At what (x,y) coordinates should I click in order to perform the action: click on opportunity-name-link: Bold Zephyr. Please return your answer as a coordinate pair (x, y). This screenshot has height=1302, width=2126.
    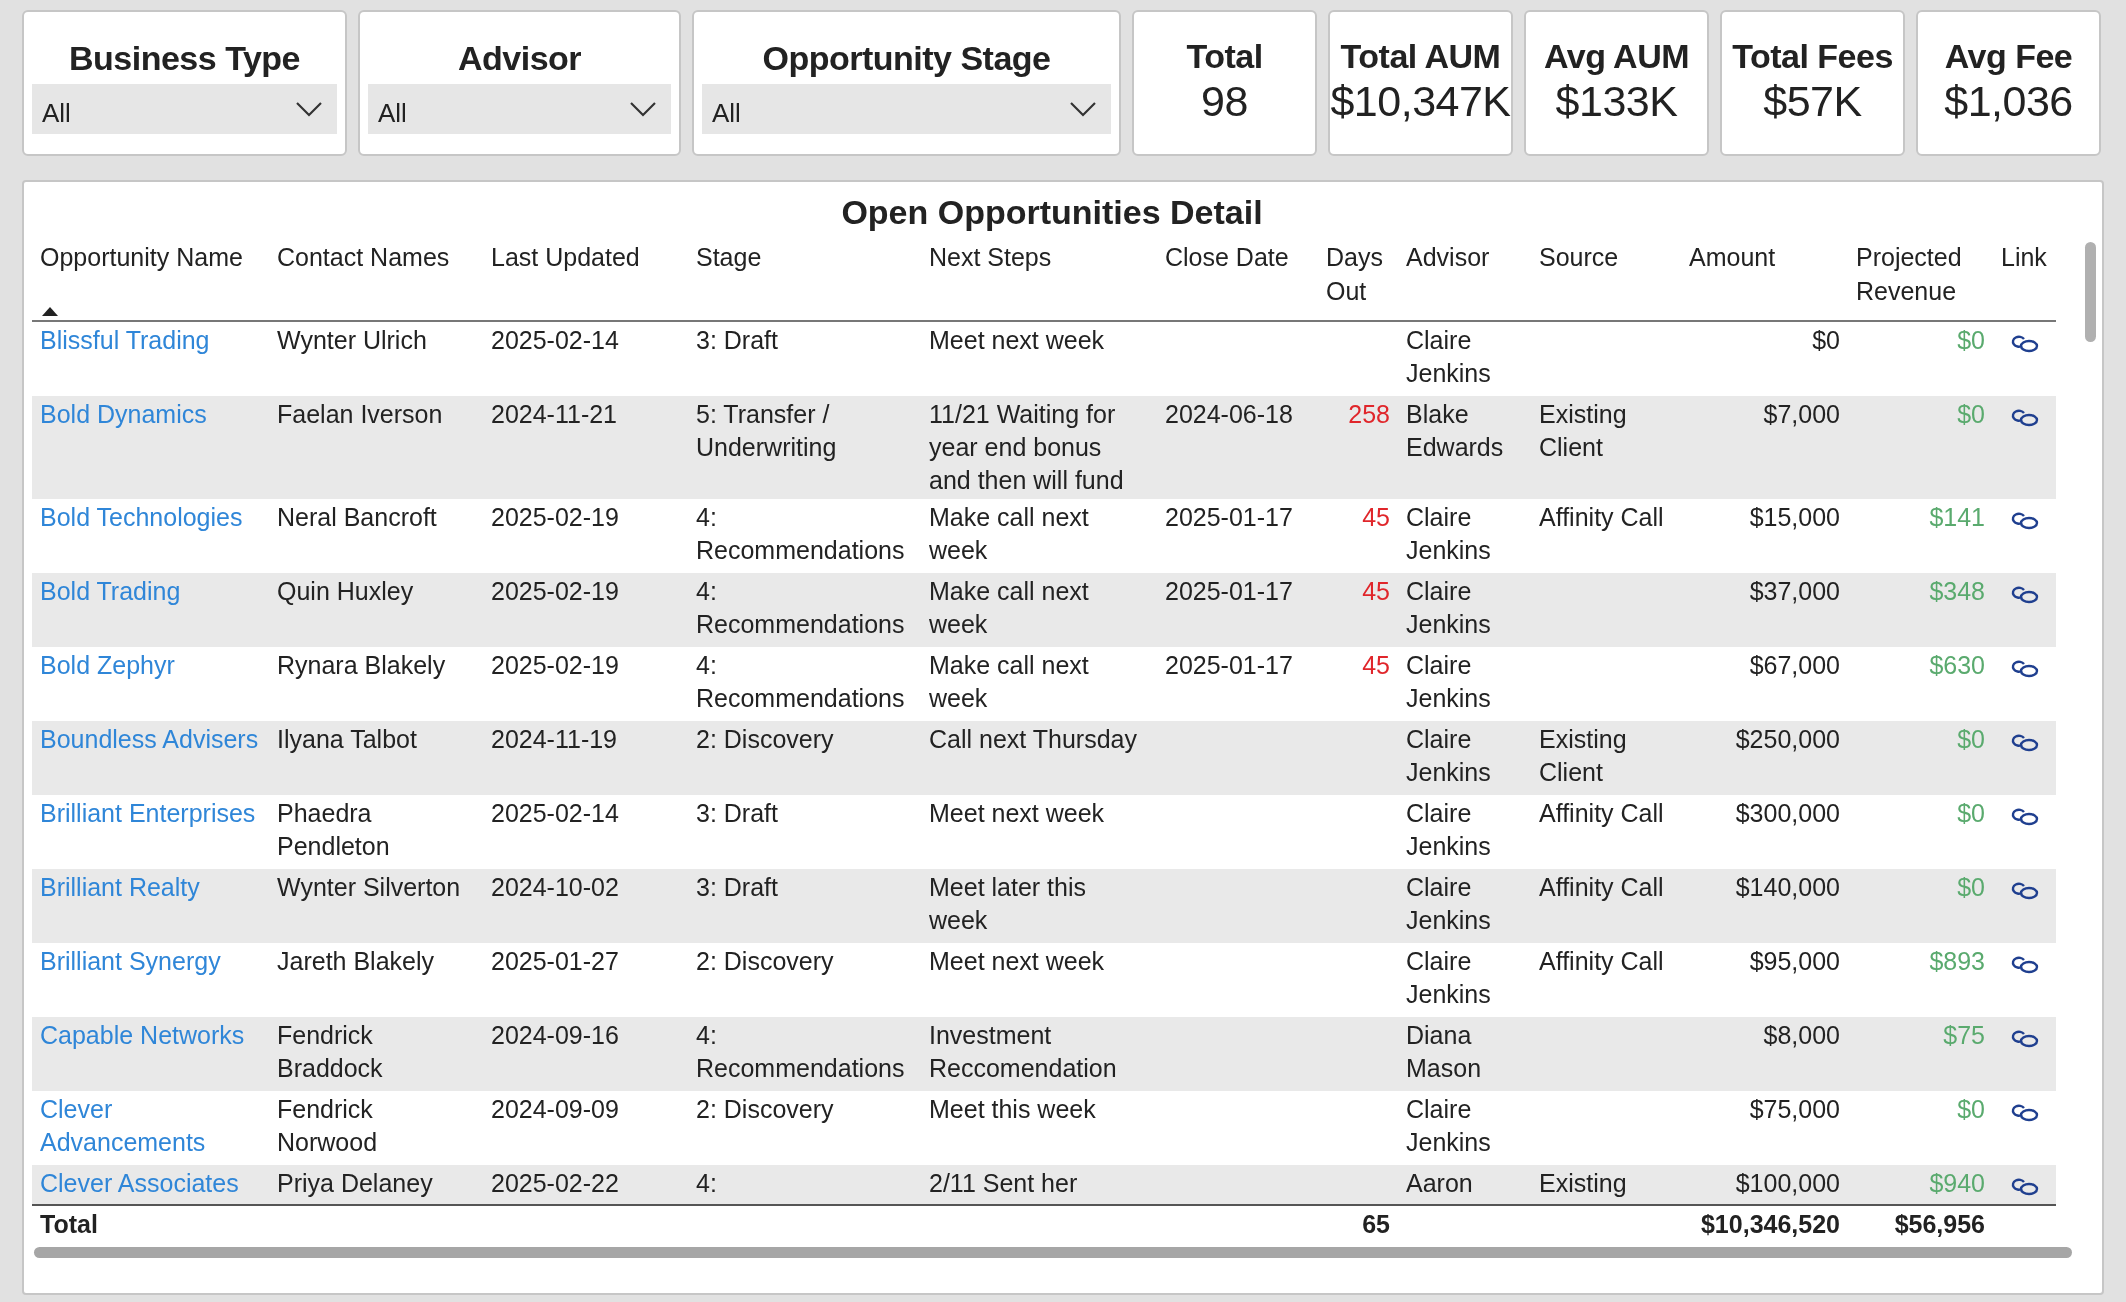
    Looking at the image, I should click on (107, 665).